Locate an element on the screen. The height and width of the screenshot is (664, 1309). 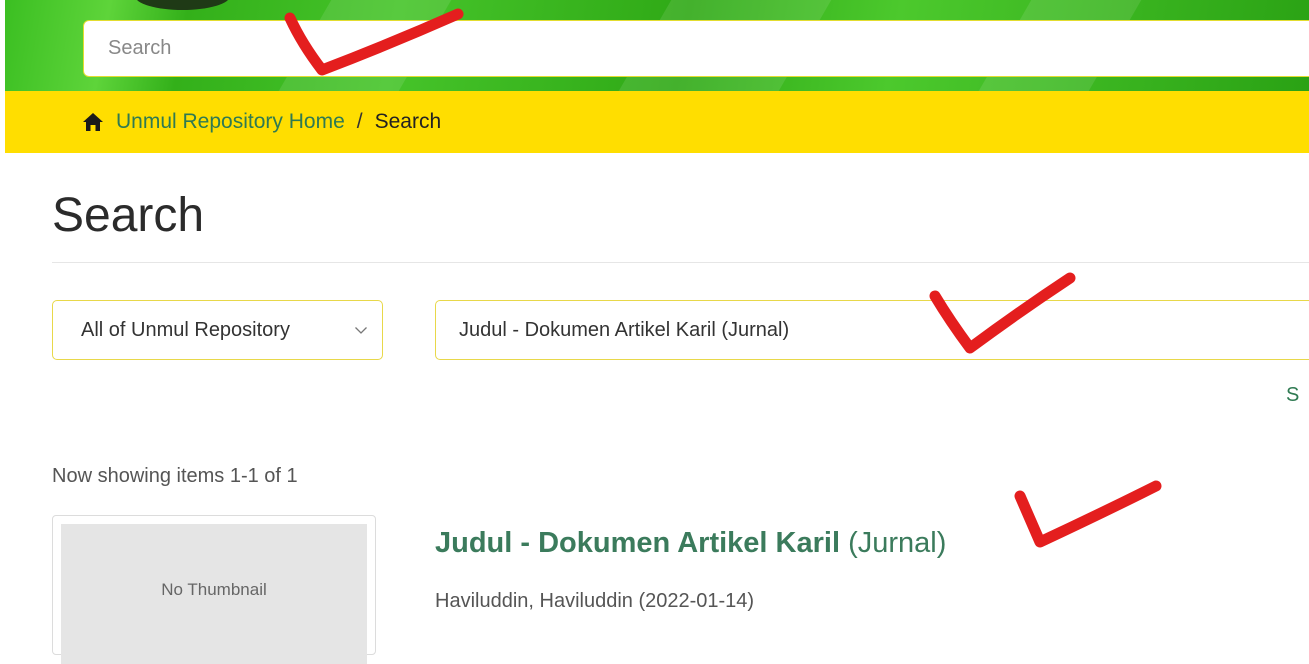
breadcrumb: Unmul Repository Home / Search is located at coordinates (261, 122).